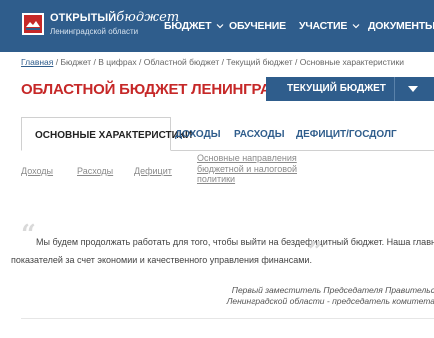 Image resolution: width=434 pixels, height=338 pixels. Describe the element at coordinates (95, 171) in the screenshot. I see `sublink-expenses: Расходы` at that location.